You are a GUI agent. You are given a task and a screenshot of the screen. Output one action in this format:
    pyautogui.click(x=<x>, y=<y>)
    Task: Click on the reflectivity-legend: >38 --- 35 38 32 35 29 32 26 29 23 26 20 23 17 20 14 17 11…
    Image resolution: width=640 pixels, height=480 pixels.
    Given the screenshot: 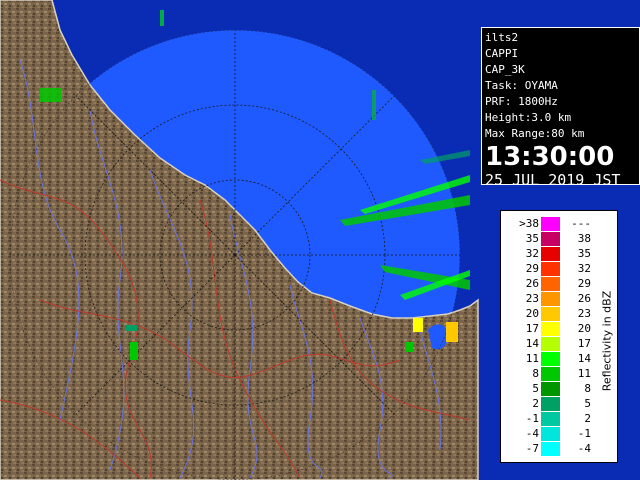 What is the action you would take?
    pyautogui.click(x=559, y=336)
    